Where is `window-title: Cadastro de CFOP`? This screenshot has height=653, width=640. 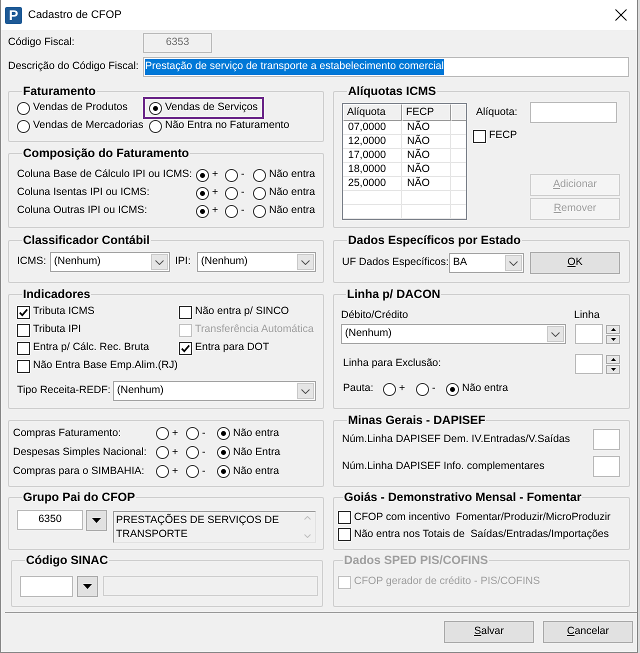
window-title: Cadastro de CFOP is located at coordinates (75, 15).